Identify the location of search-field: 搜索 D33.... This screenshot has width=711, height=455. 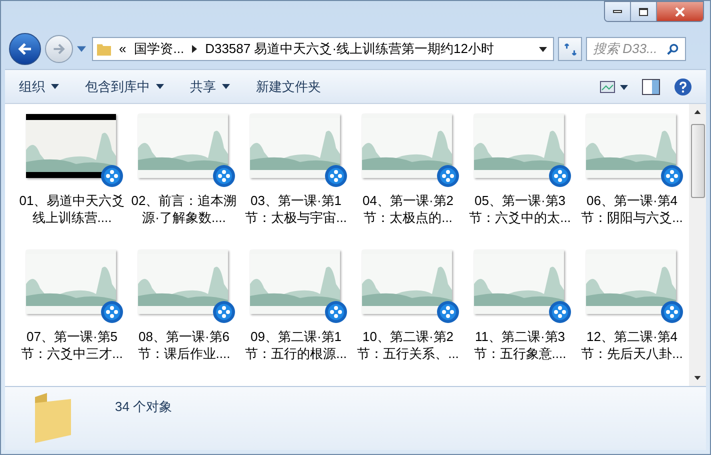
(636, 49).